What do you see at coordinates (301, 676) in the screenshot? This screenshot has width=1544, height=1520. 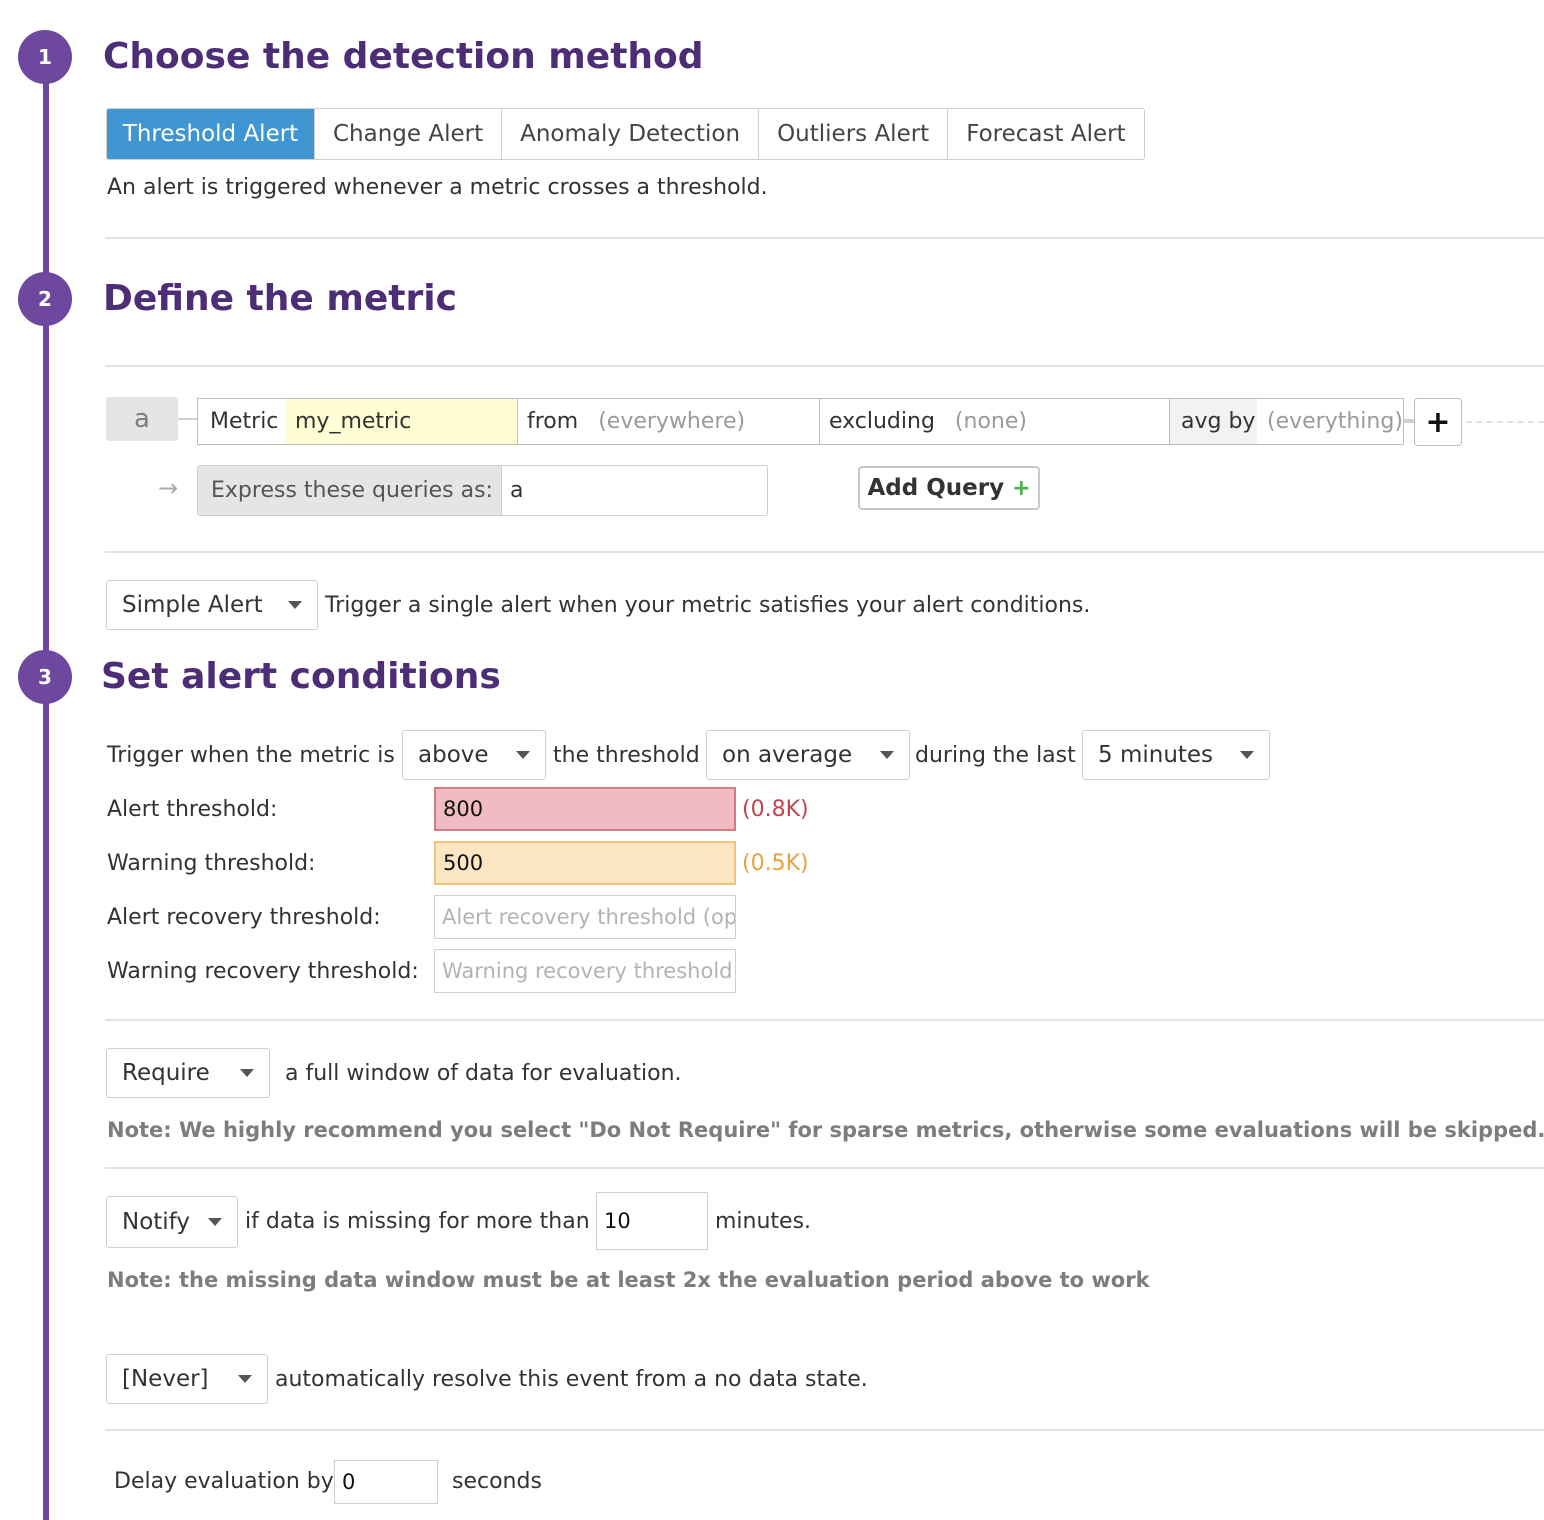 I see `step-3-title: Set alert conditions` at bounding box center [301, 676].